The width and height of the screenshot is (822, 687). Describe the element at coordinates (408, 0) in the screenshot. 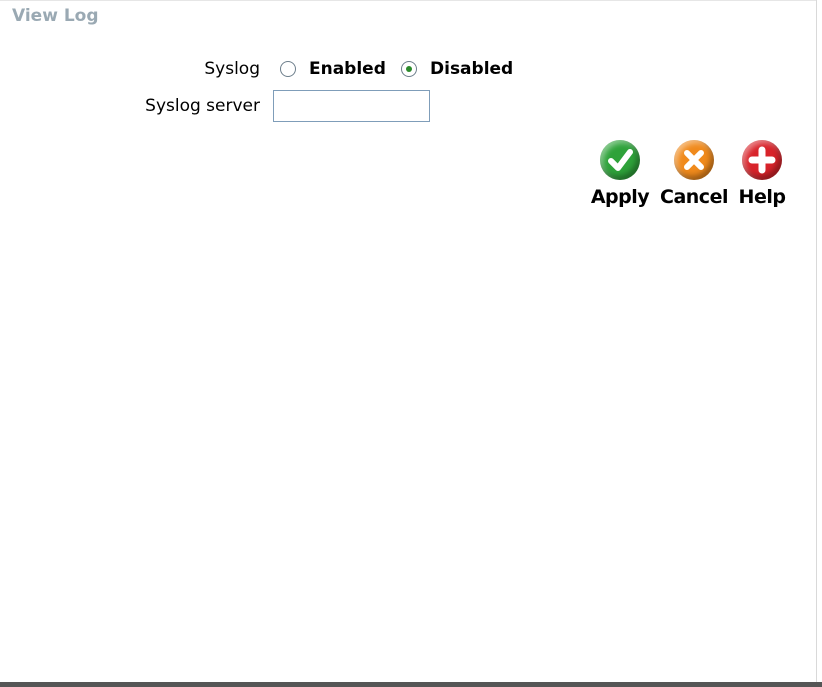

I see `top-divider` at that location.